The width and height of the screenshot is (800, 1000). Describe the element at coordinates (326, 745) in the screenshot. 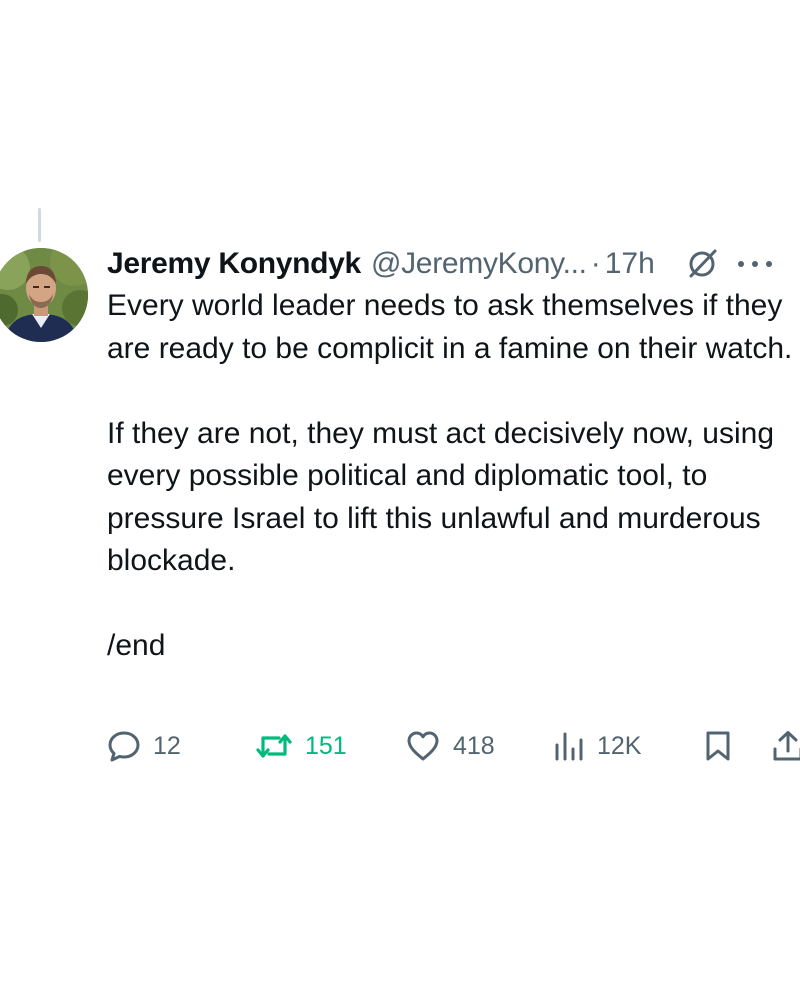

I see `repost-count: 151` at that location.